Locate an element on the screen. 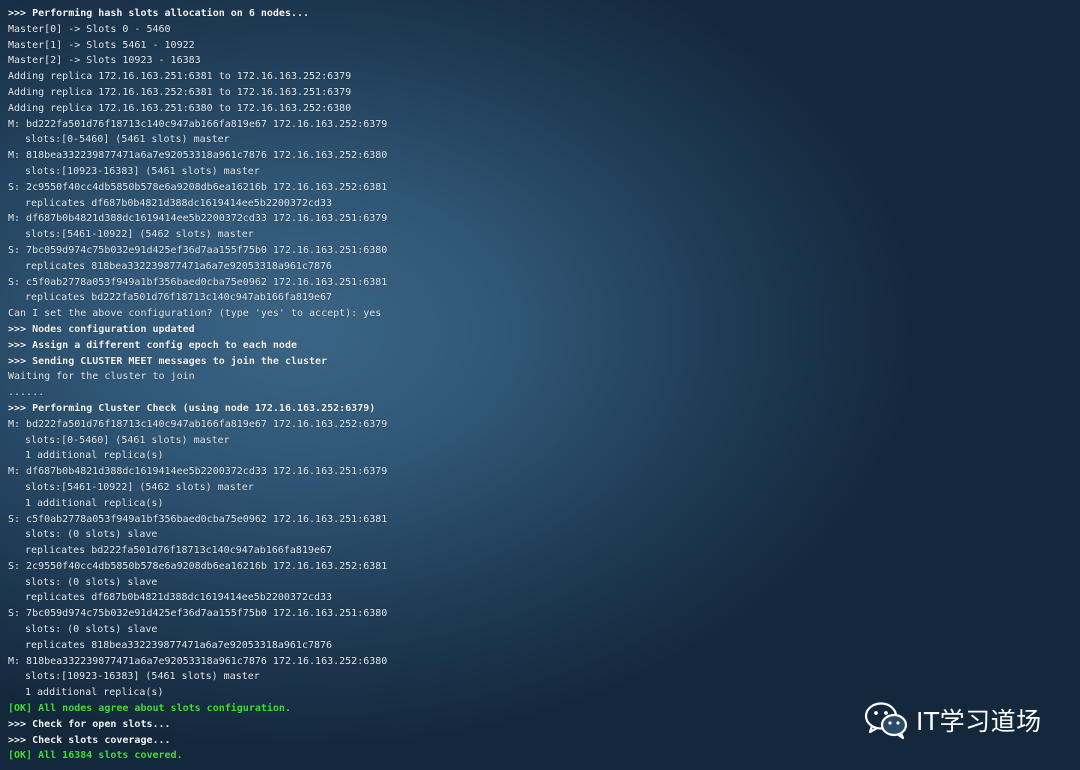  watermark-text: IT学习道场 is located at coordinates (979, 721).